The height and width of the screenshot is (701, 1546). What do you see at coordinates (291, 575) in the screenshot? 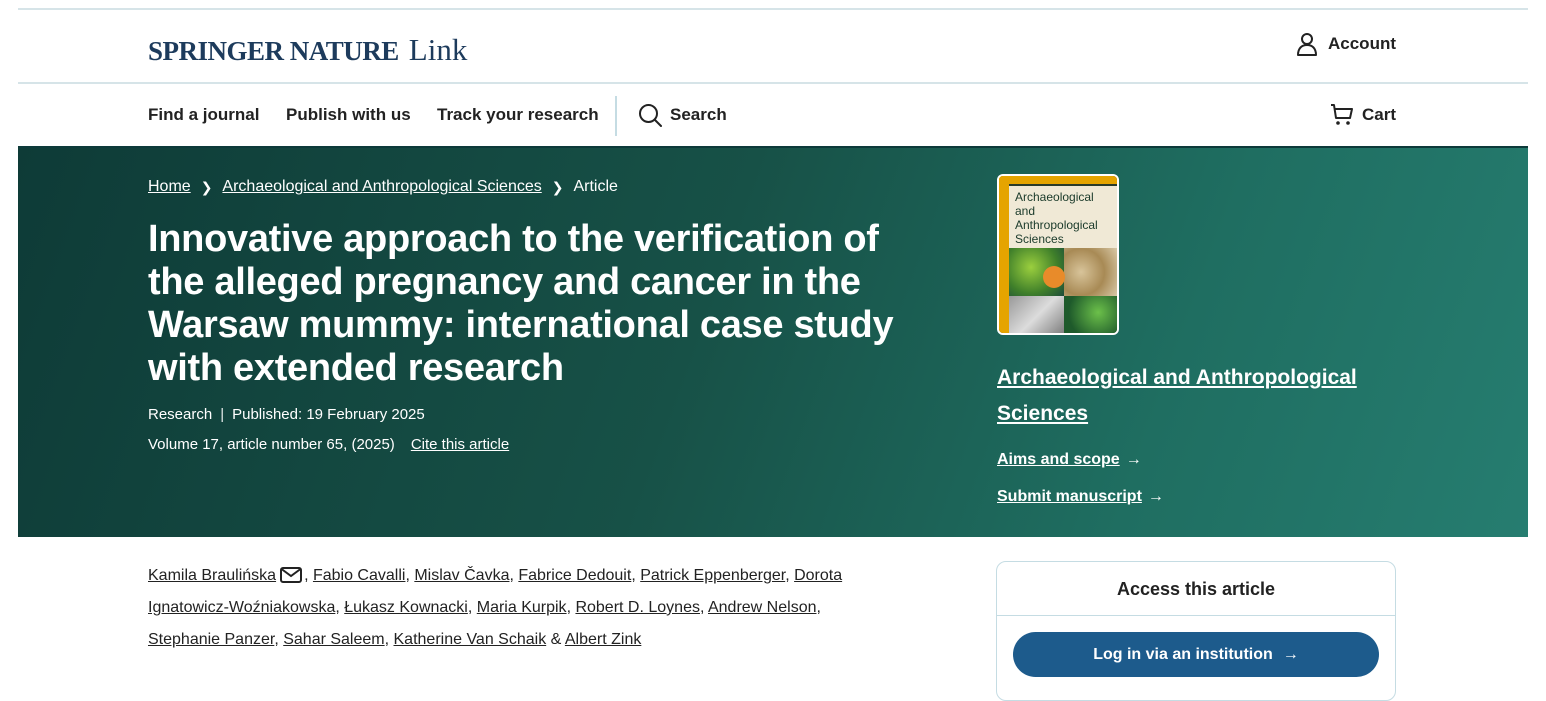
I see `email-icon` at bounding box center [291, 575].